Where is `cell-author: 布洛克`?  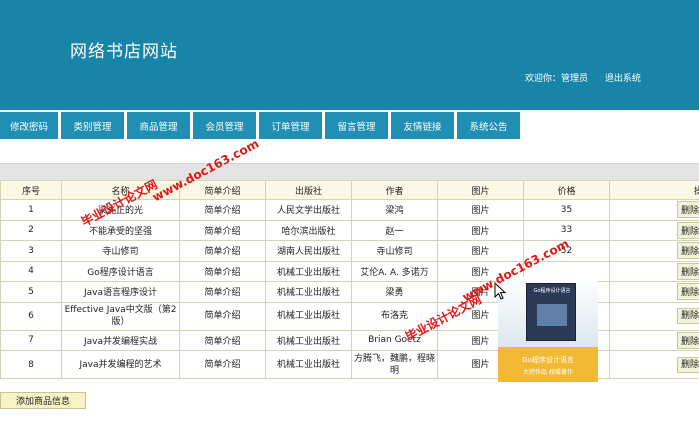 cell-author: 布洛克 is located at coordinates (394, 316).